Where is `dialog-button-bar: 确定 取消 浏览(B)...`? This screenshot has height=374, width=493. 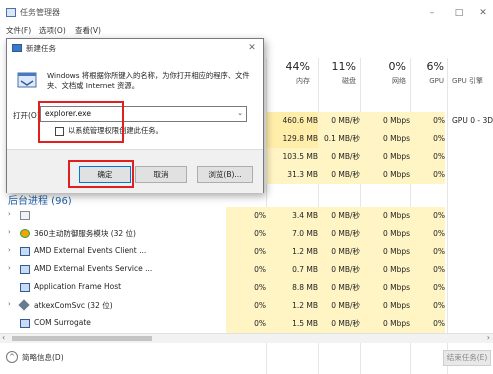
dialog-button-bar: 确定 取消 浏览(B)... is located at coordinates (135, 171).